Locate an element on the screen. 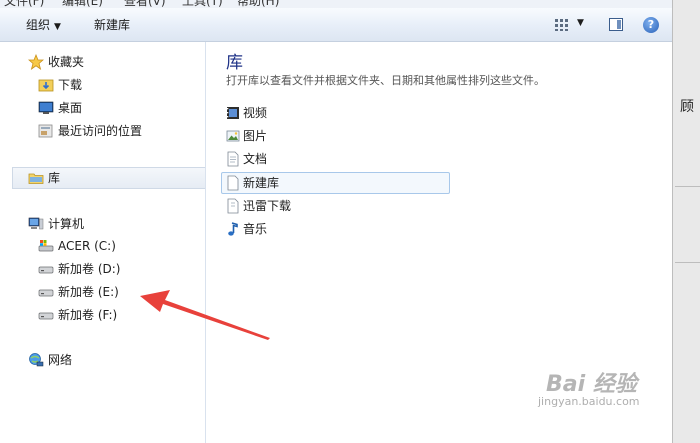 This screenshot has width=700, height=443. menu-file: 文件(F) is located at coordinates (24, 4).